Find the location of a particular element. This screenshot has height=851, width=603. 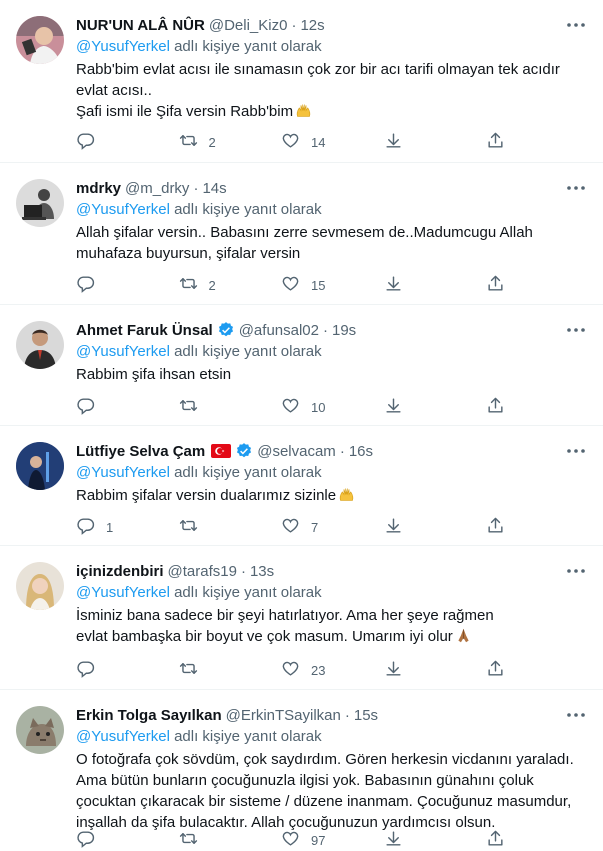

tweet-header: NUR'UN ALÂ NÛR @Deli_Kiz0 · 12s is located at coordinates (331, 25).